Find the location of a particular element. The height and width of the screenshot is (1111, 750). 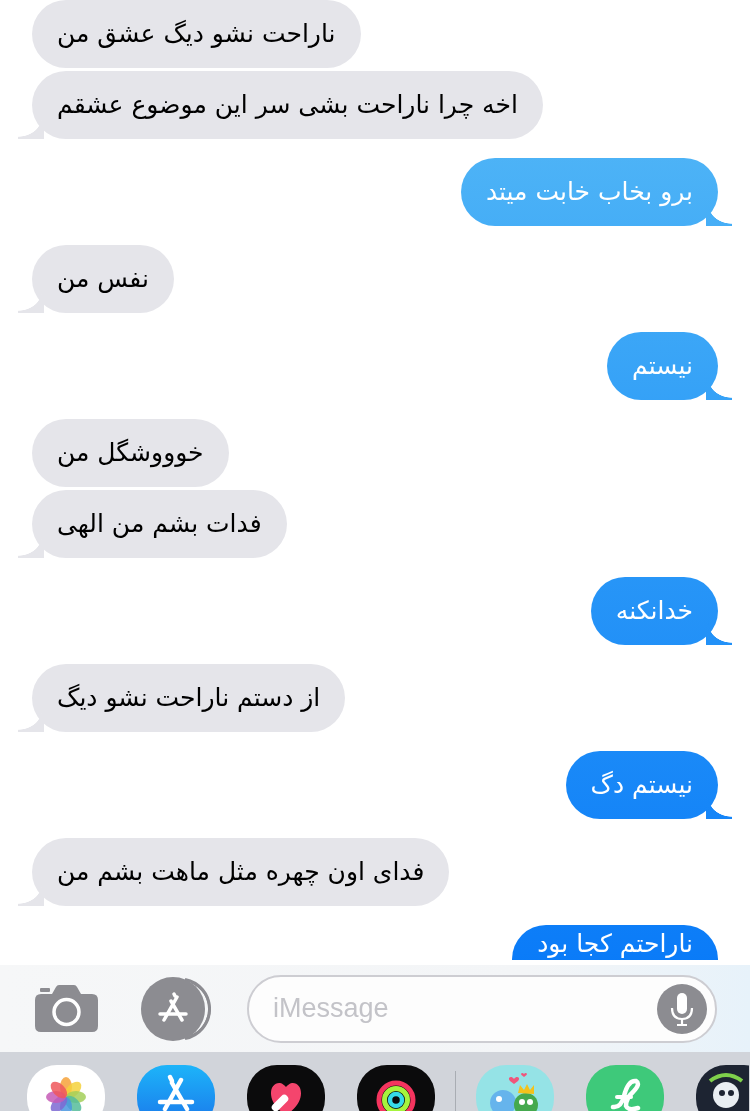

received-message-bubble: نفس من is located at coordinates (96, 279).